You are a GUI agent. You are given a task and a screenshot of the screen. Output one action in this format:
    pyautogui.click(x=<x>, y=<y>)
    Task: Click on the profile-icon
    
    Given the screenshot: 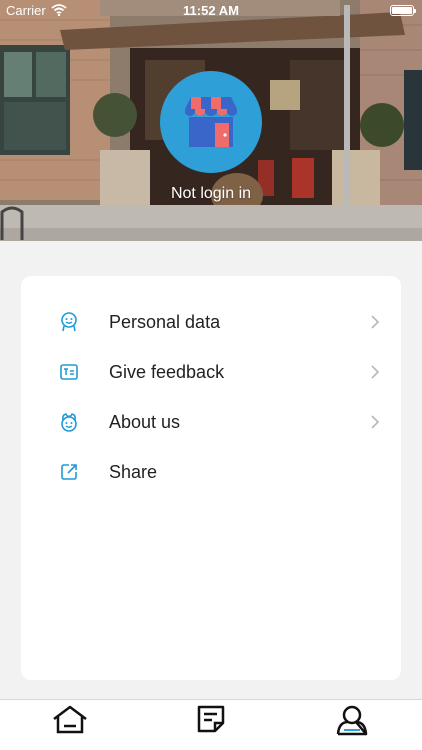 What is the action you would take?
    pyautogui.click(x=352, y=720)
    